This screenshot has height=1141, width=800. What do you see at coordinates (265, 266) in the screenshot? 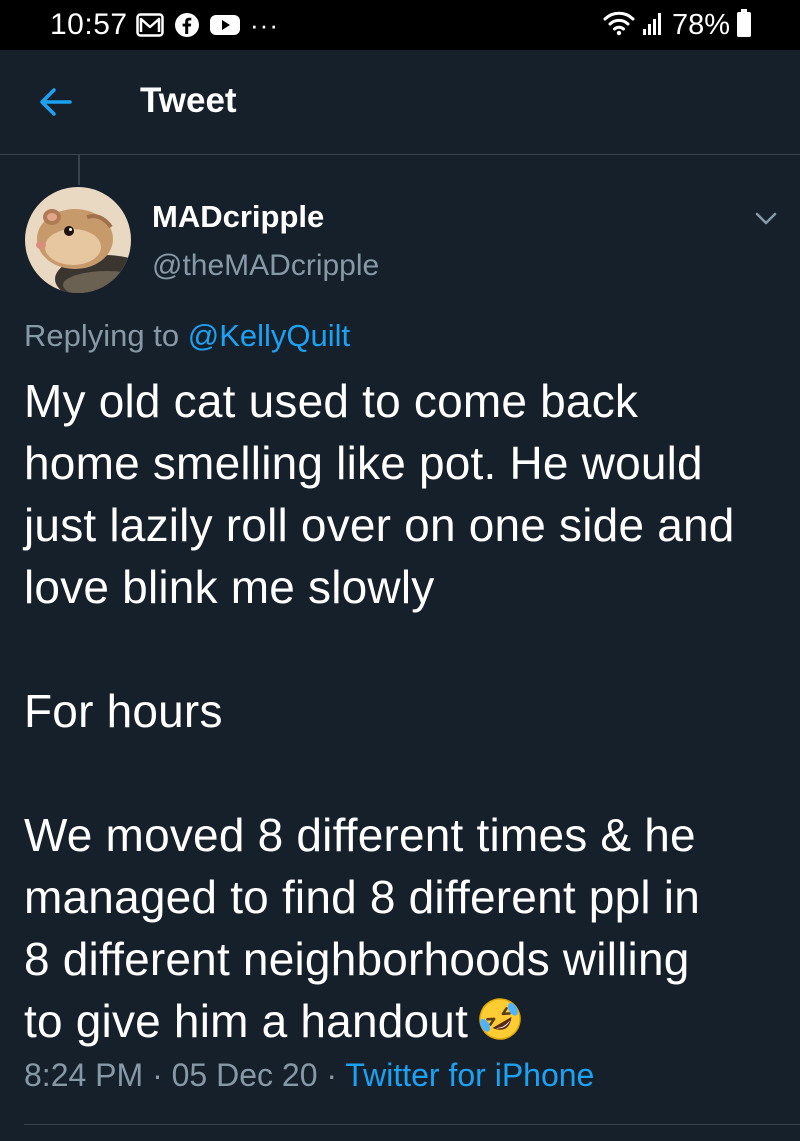
I see `author-handle: @theMADcripple` at bounding box center [265, 266].